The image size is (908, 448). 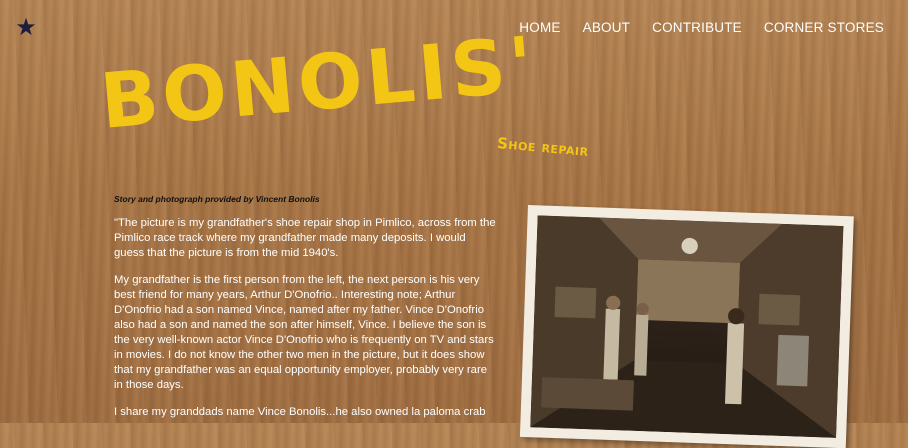 I want to click on nav-contribute: CONTRIBUTE, so click(x=697, y=27).